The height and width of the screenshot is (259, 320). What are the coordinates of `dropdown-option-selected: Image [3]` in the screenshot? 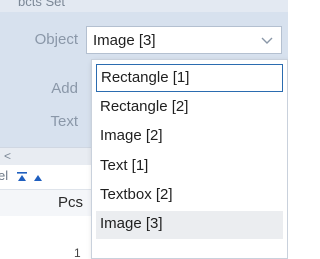 It's located at (189, 225).